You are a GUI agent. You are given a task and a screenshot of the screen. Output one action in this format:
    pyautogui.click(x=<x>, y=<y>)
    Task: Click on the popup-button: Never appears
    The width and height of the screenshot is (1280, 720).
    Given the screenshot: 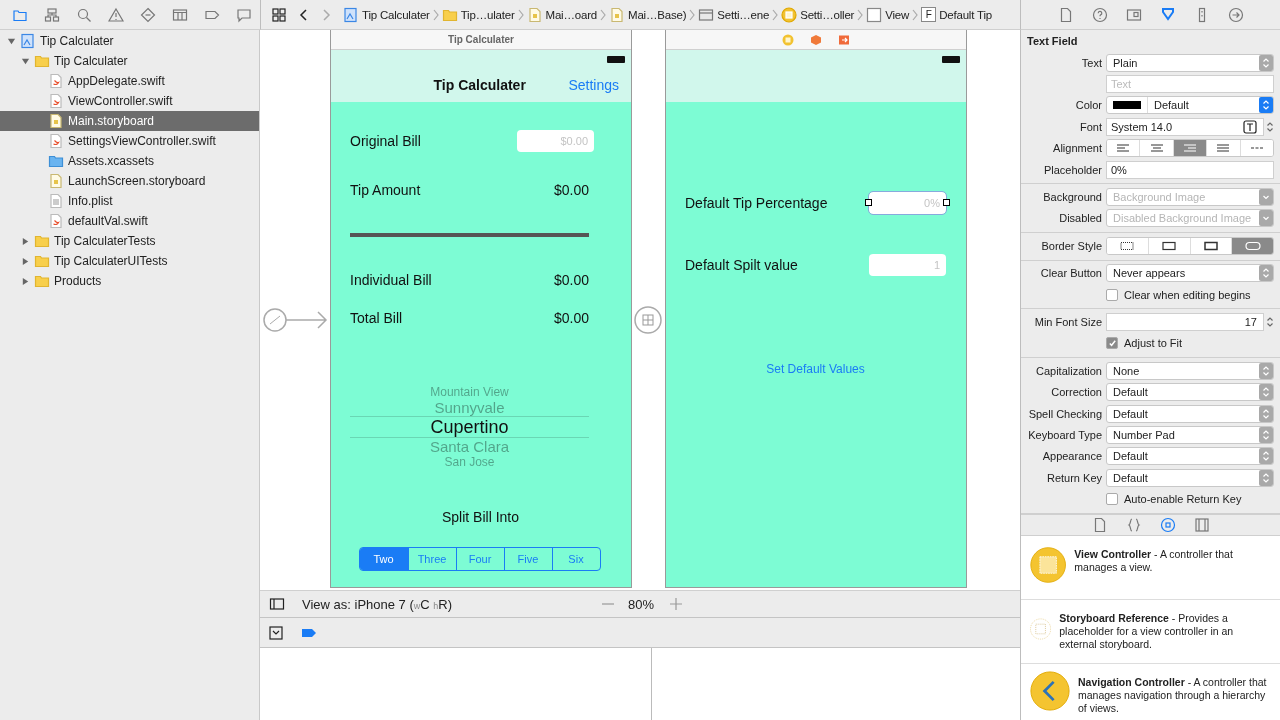 What is the action you would take?
    pyautogui.click(x=1190, y=273)
    